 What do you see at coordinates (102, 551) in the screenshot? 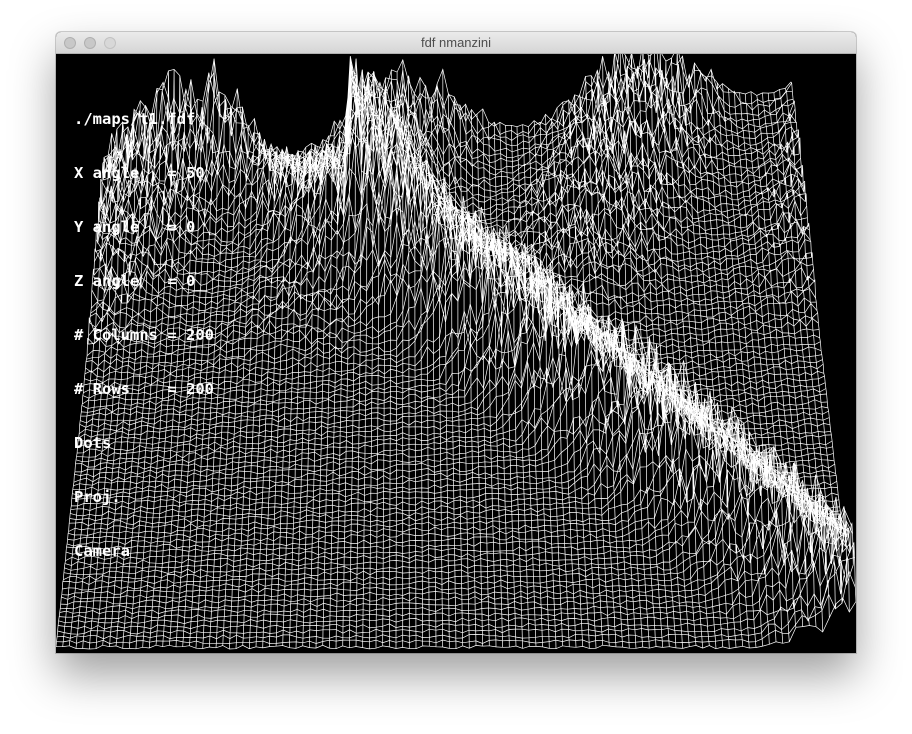
I see `hud-camera: Camera` at bounding box center [102, 551].